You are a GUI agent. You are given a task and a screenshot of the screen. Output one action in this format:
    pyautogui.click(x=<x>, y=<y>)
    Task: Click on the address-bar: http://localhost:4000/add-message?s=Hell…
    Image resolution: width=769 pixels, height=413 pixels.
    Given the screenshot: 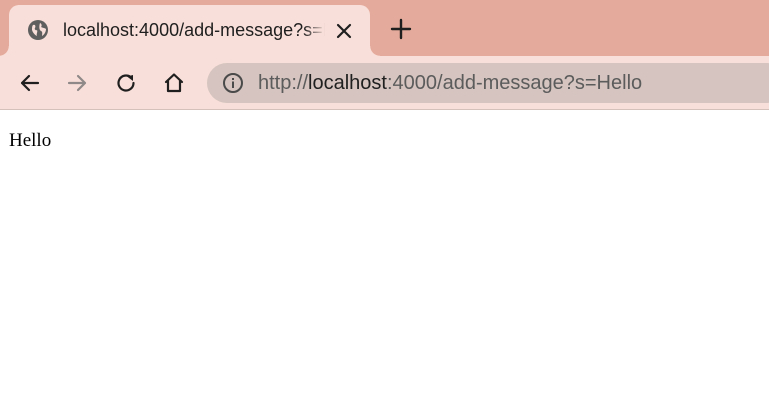 What is the action you would take?
    pyautogui.click(x=488, y=83)
    